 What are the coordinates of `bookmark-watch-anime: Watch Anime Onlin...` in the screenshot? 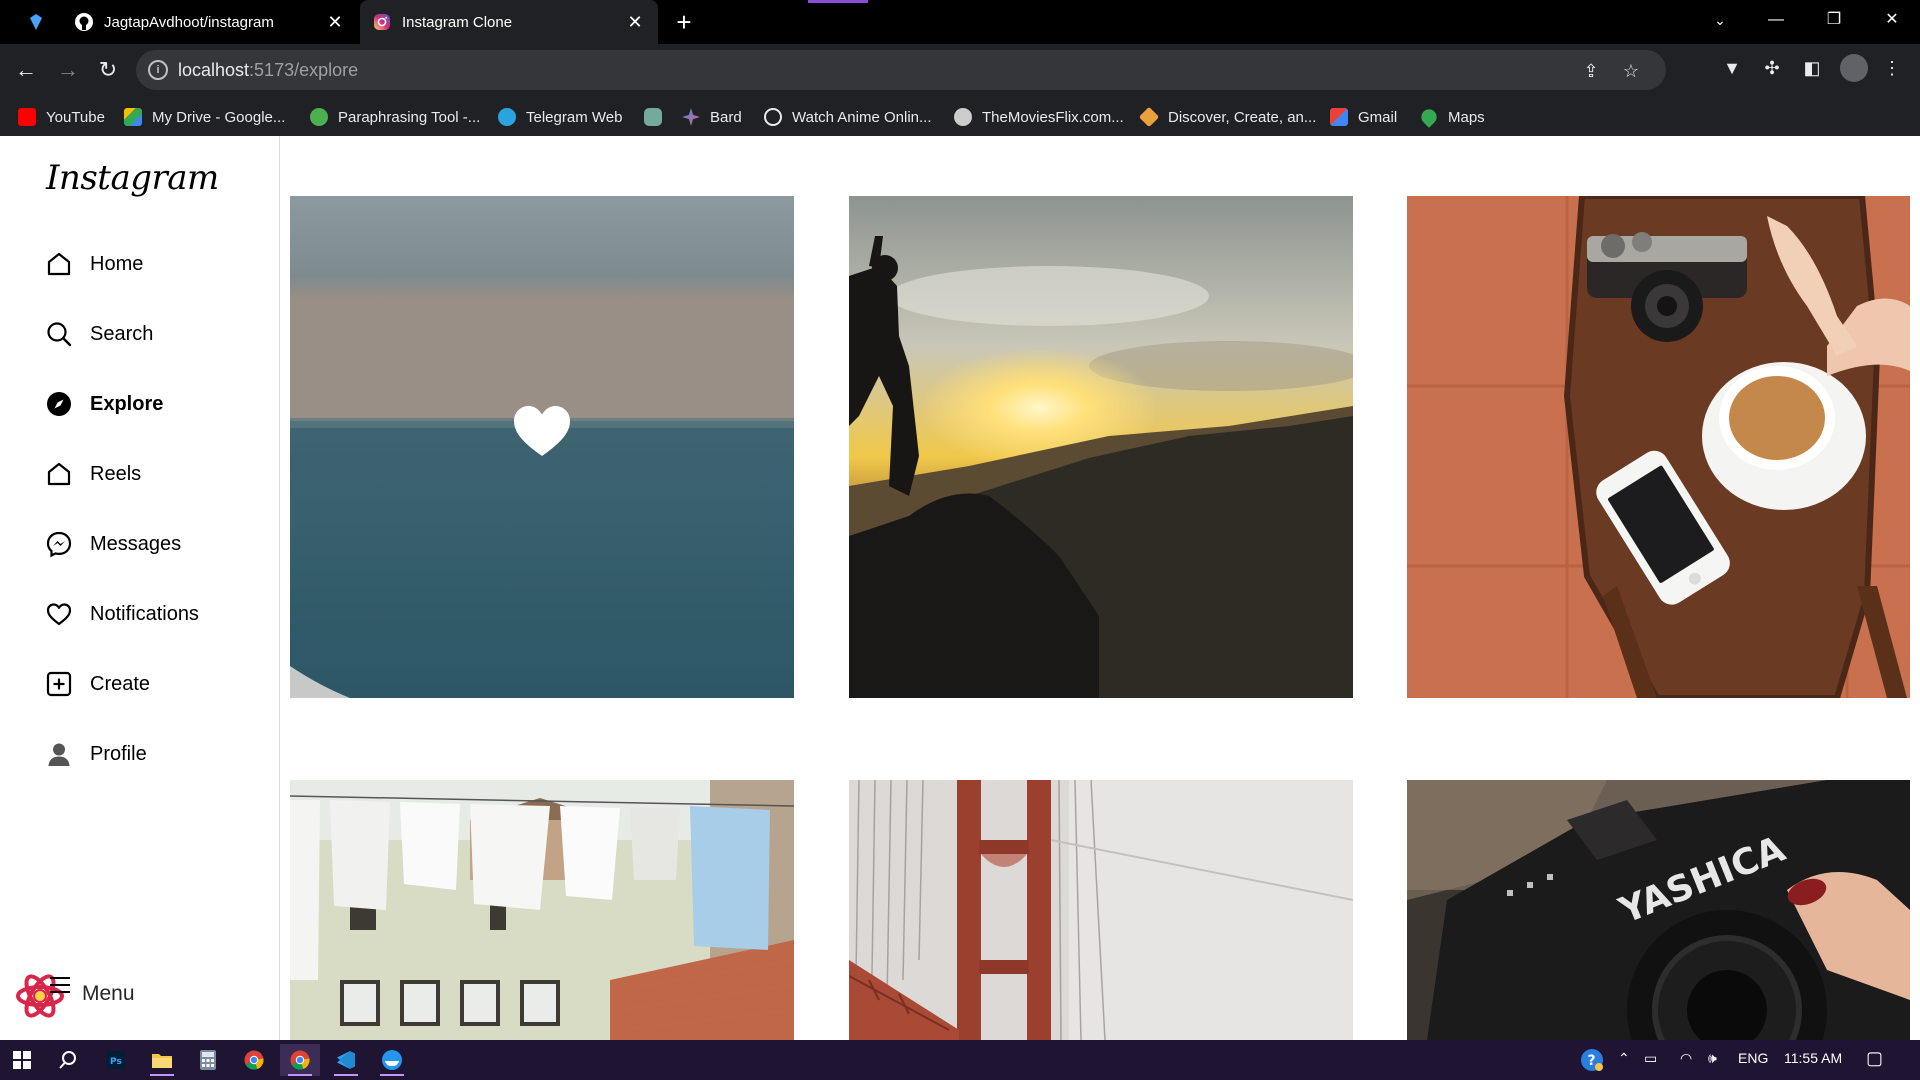 It's located at (848, 117).